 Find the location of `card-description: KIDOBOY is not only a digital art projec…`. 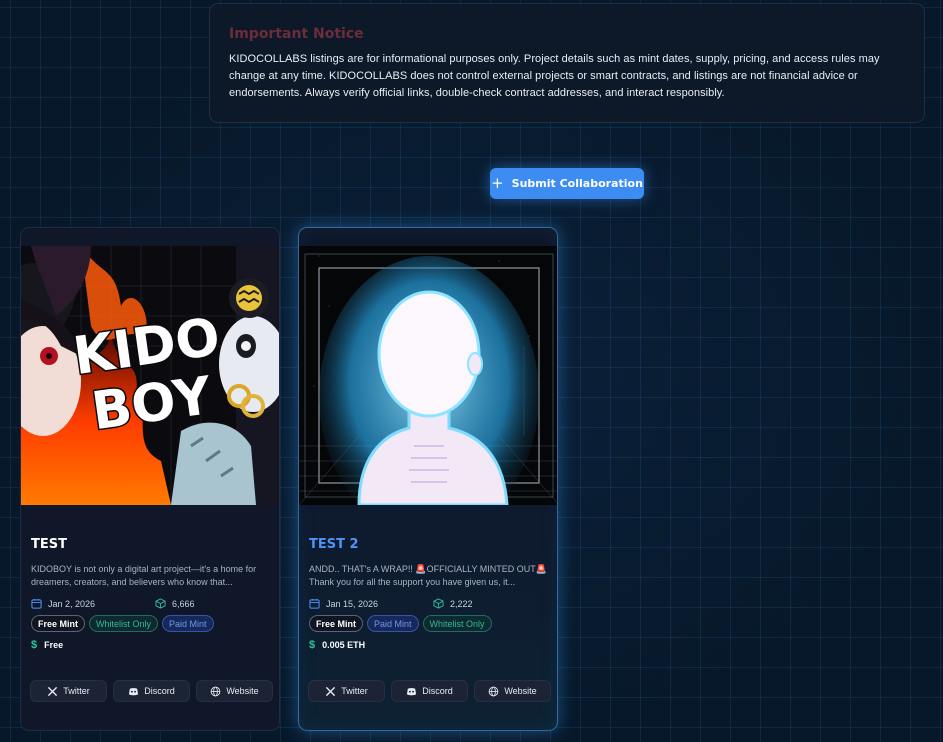

card-description: KIDOBOY is not only a digital art projec… is located at coordinates (144, 575).